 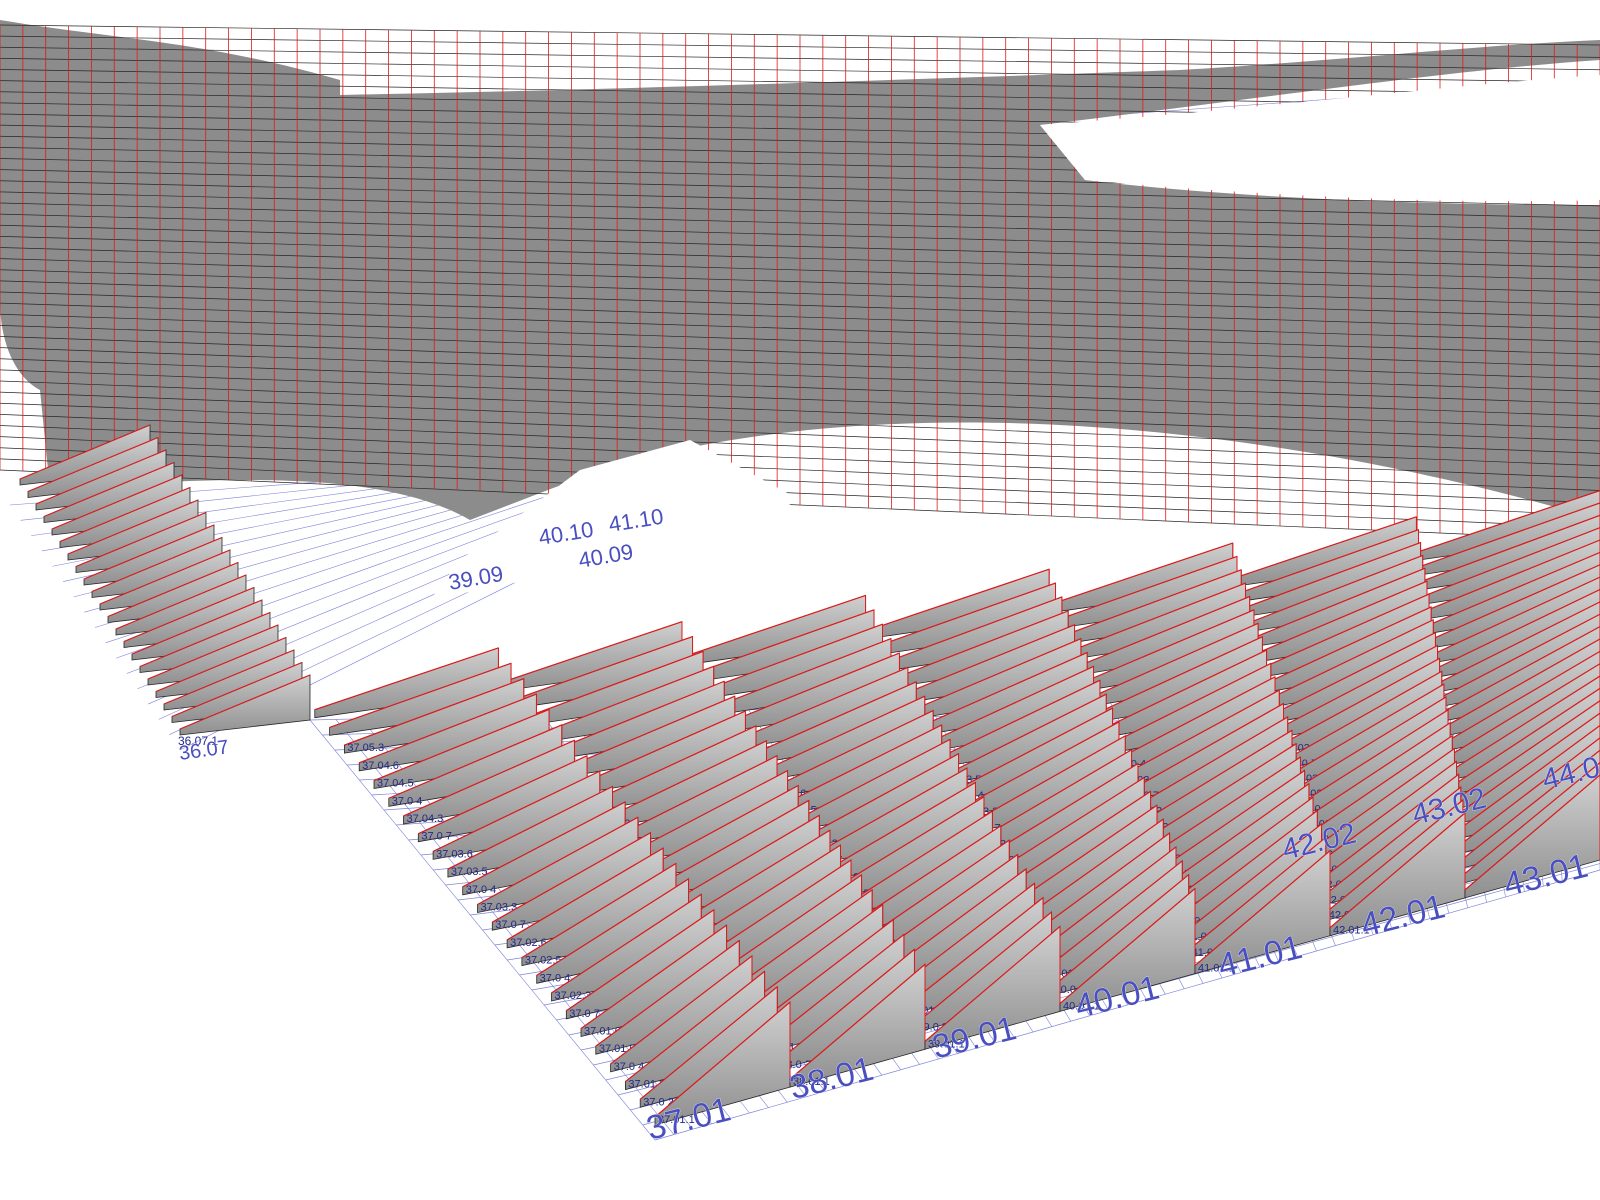 What do you see at coordinates (380, 766) in the screenshot?
I see `panel-label: 37.04.6` at bounding box center [380, 766].